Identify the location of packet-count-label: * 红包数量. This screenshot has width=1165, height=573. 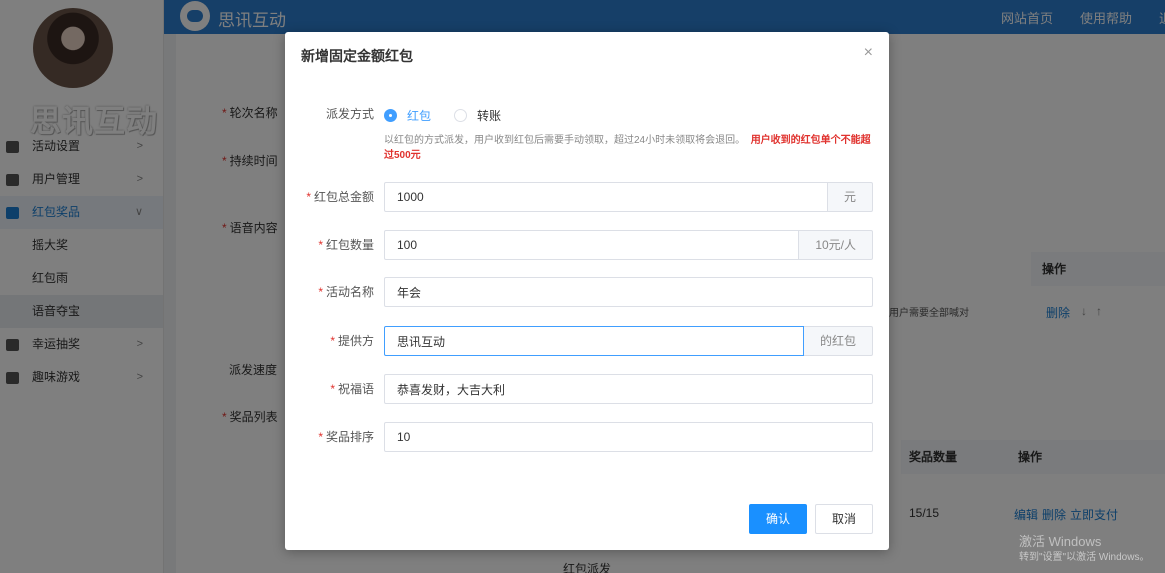
(346, 245).